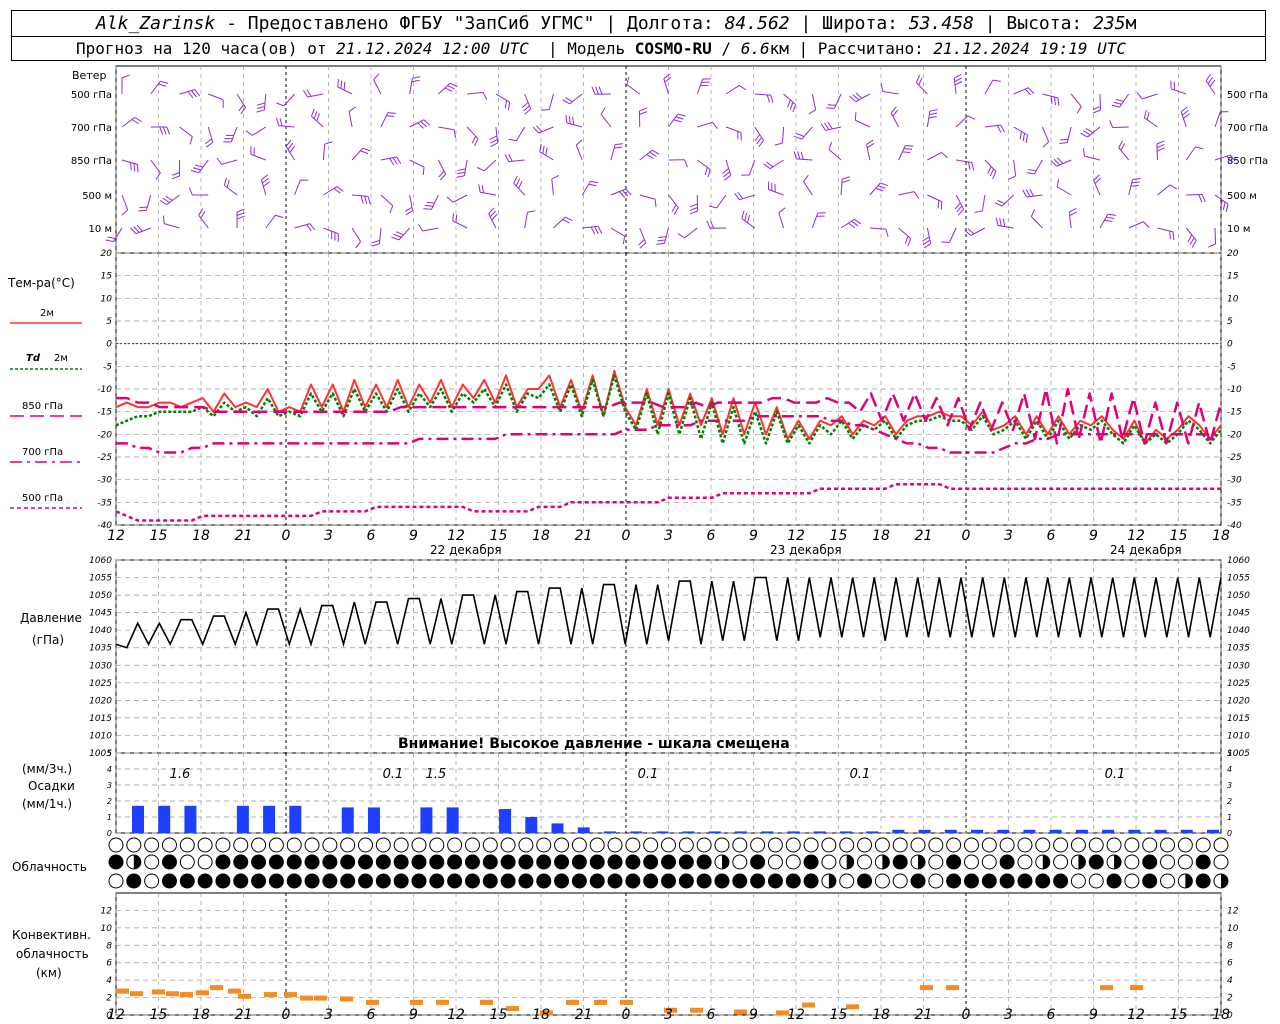 Image resolution: width=1280 pixels, height=1024 pixels. What do you see at coordinates (1189, 881) in the screenshot?
I see `cloud-cover-half` at bounding box center [1189, 881].